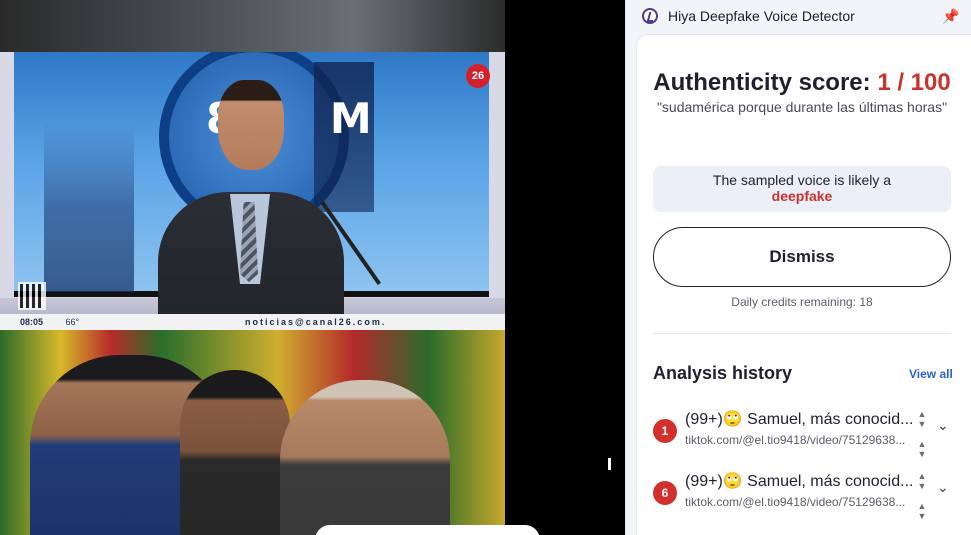  What do you see at coordinates (665, 431) in the screenshot?
I see `history-badge: 1` at bounding box center [665, 431].